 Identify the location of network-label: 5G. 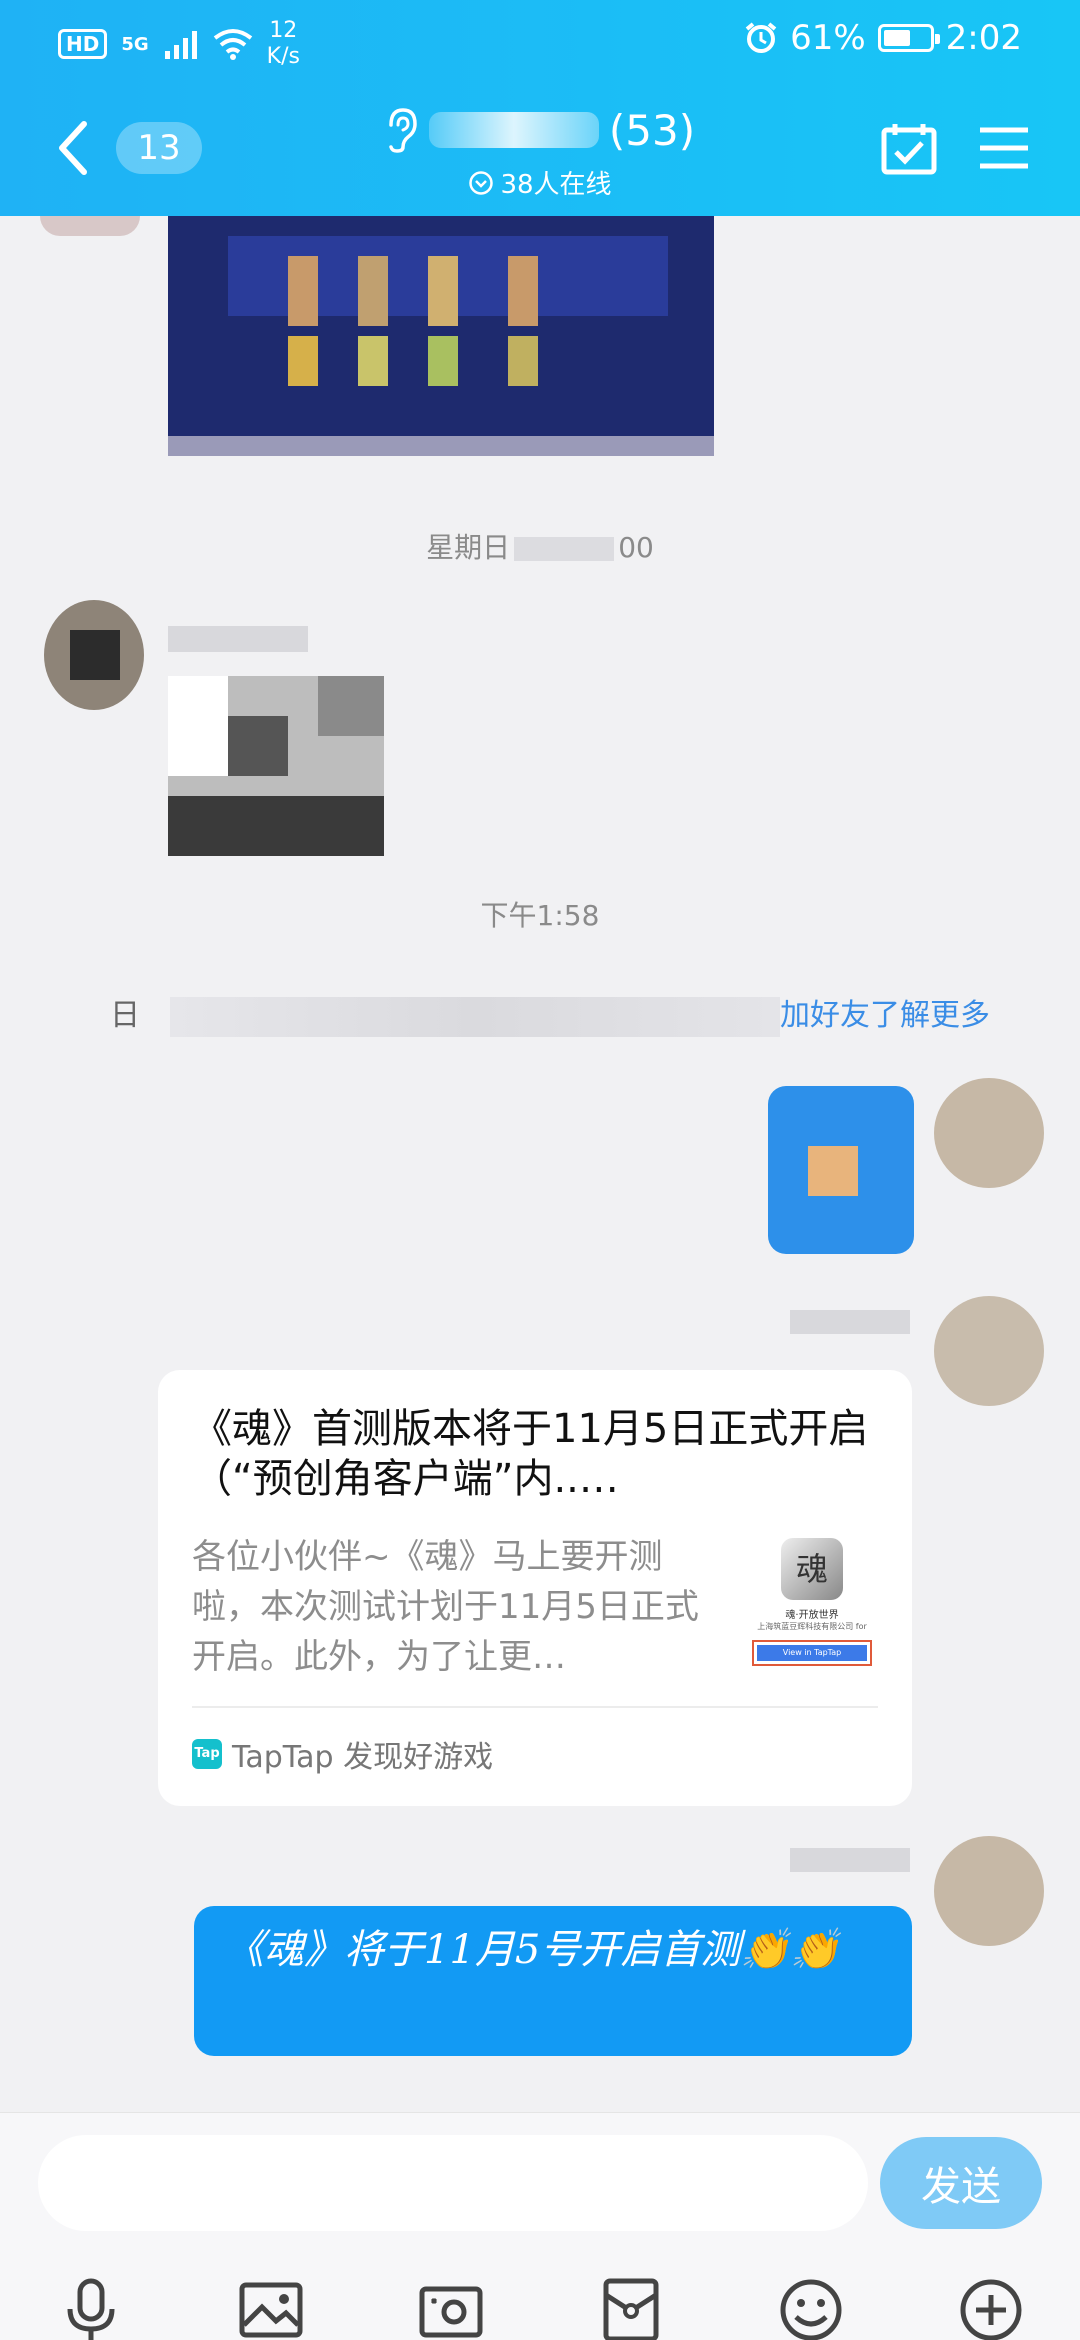
(135, 44).